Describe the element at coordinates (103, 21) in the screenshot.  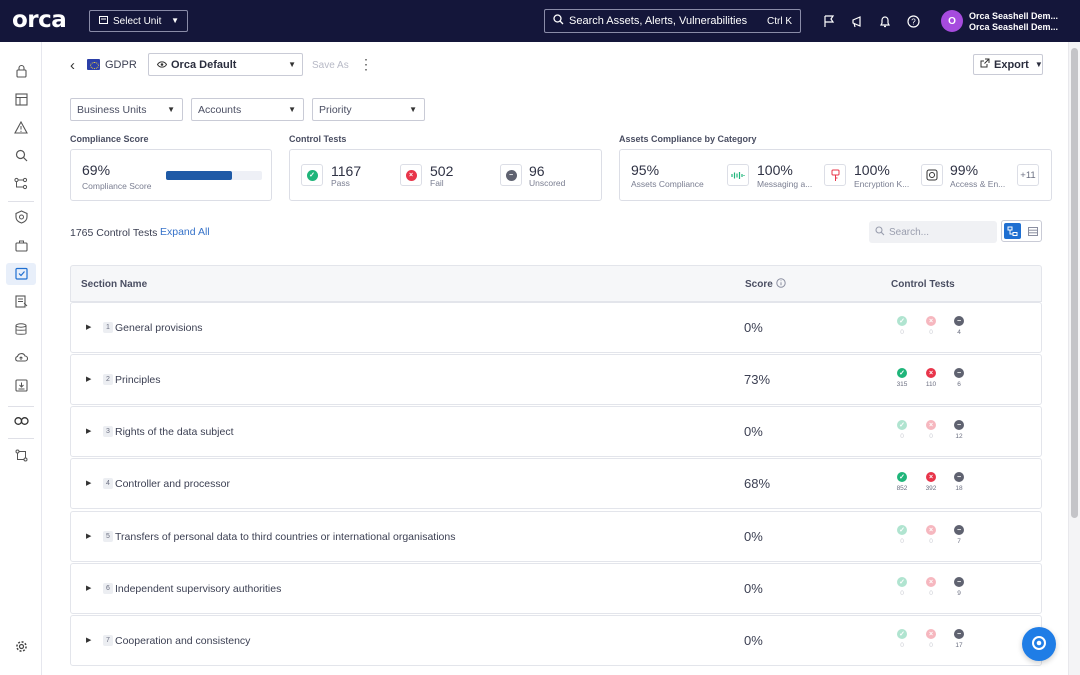
I see `unit-icon` at that location.